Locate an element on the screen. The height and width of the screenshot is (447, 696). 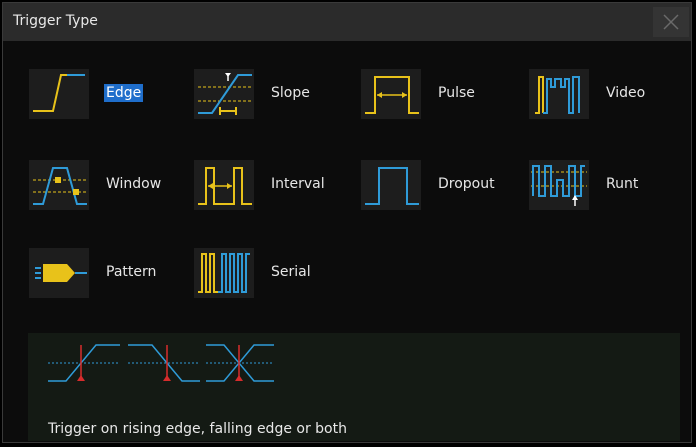
trigger-option-pattern: Pattern is located at coordinates (109, 273).